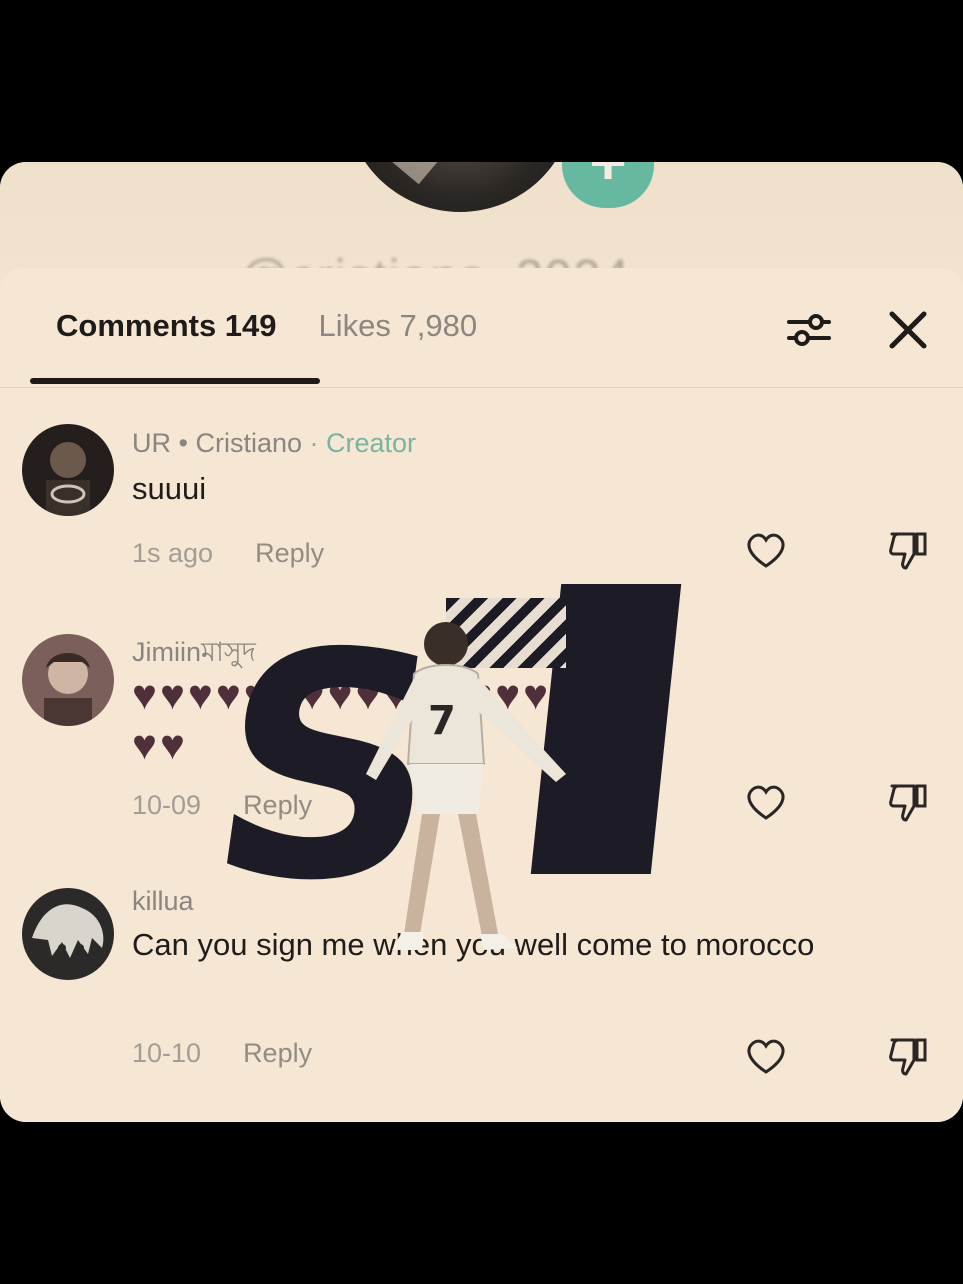 This screenshot has width=963, height=1284. I want to click on svg-text: 7, so click(442, 721).